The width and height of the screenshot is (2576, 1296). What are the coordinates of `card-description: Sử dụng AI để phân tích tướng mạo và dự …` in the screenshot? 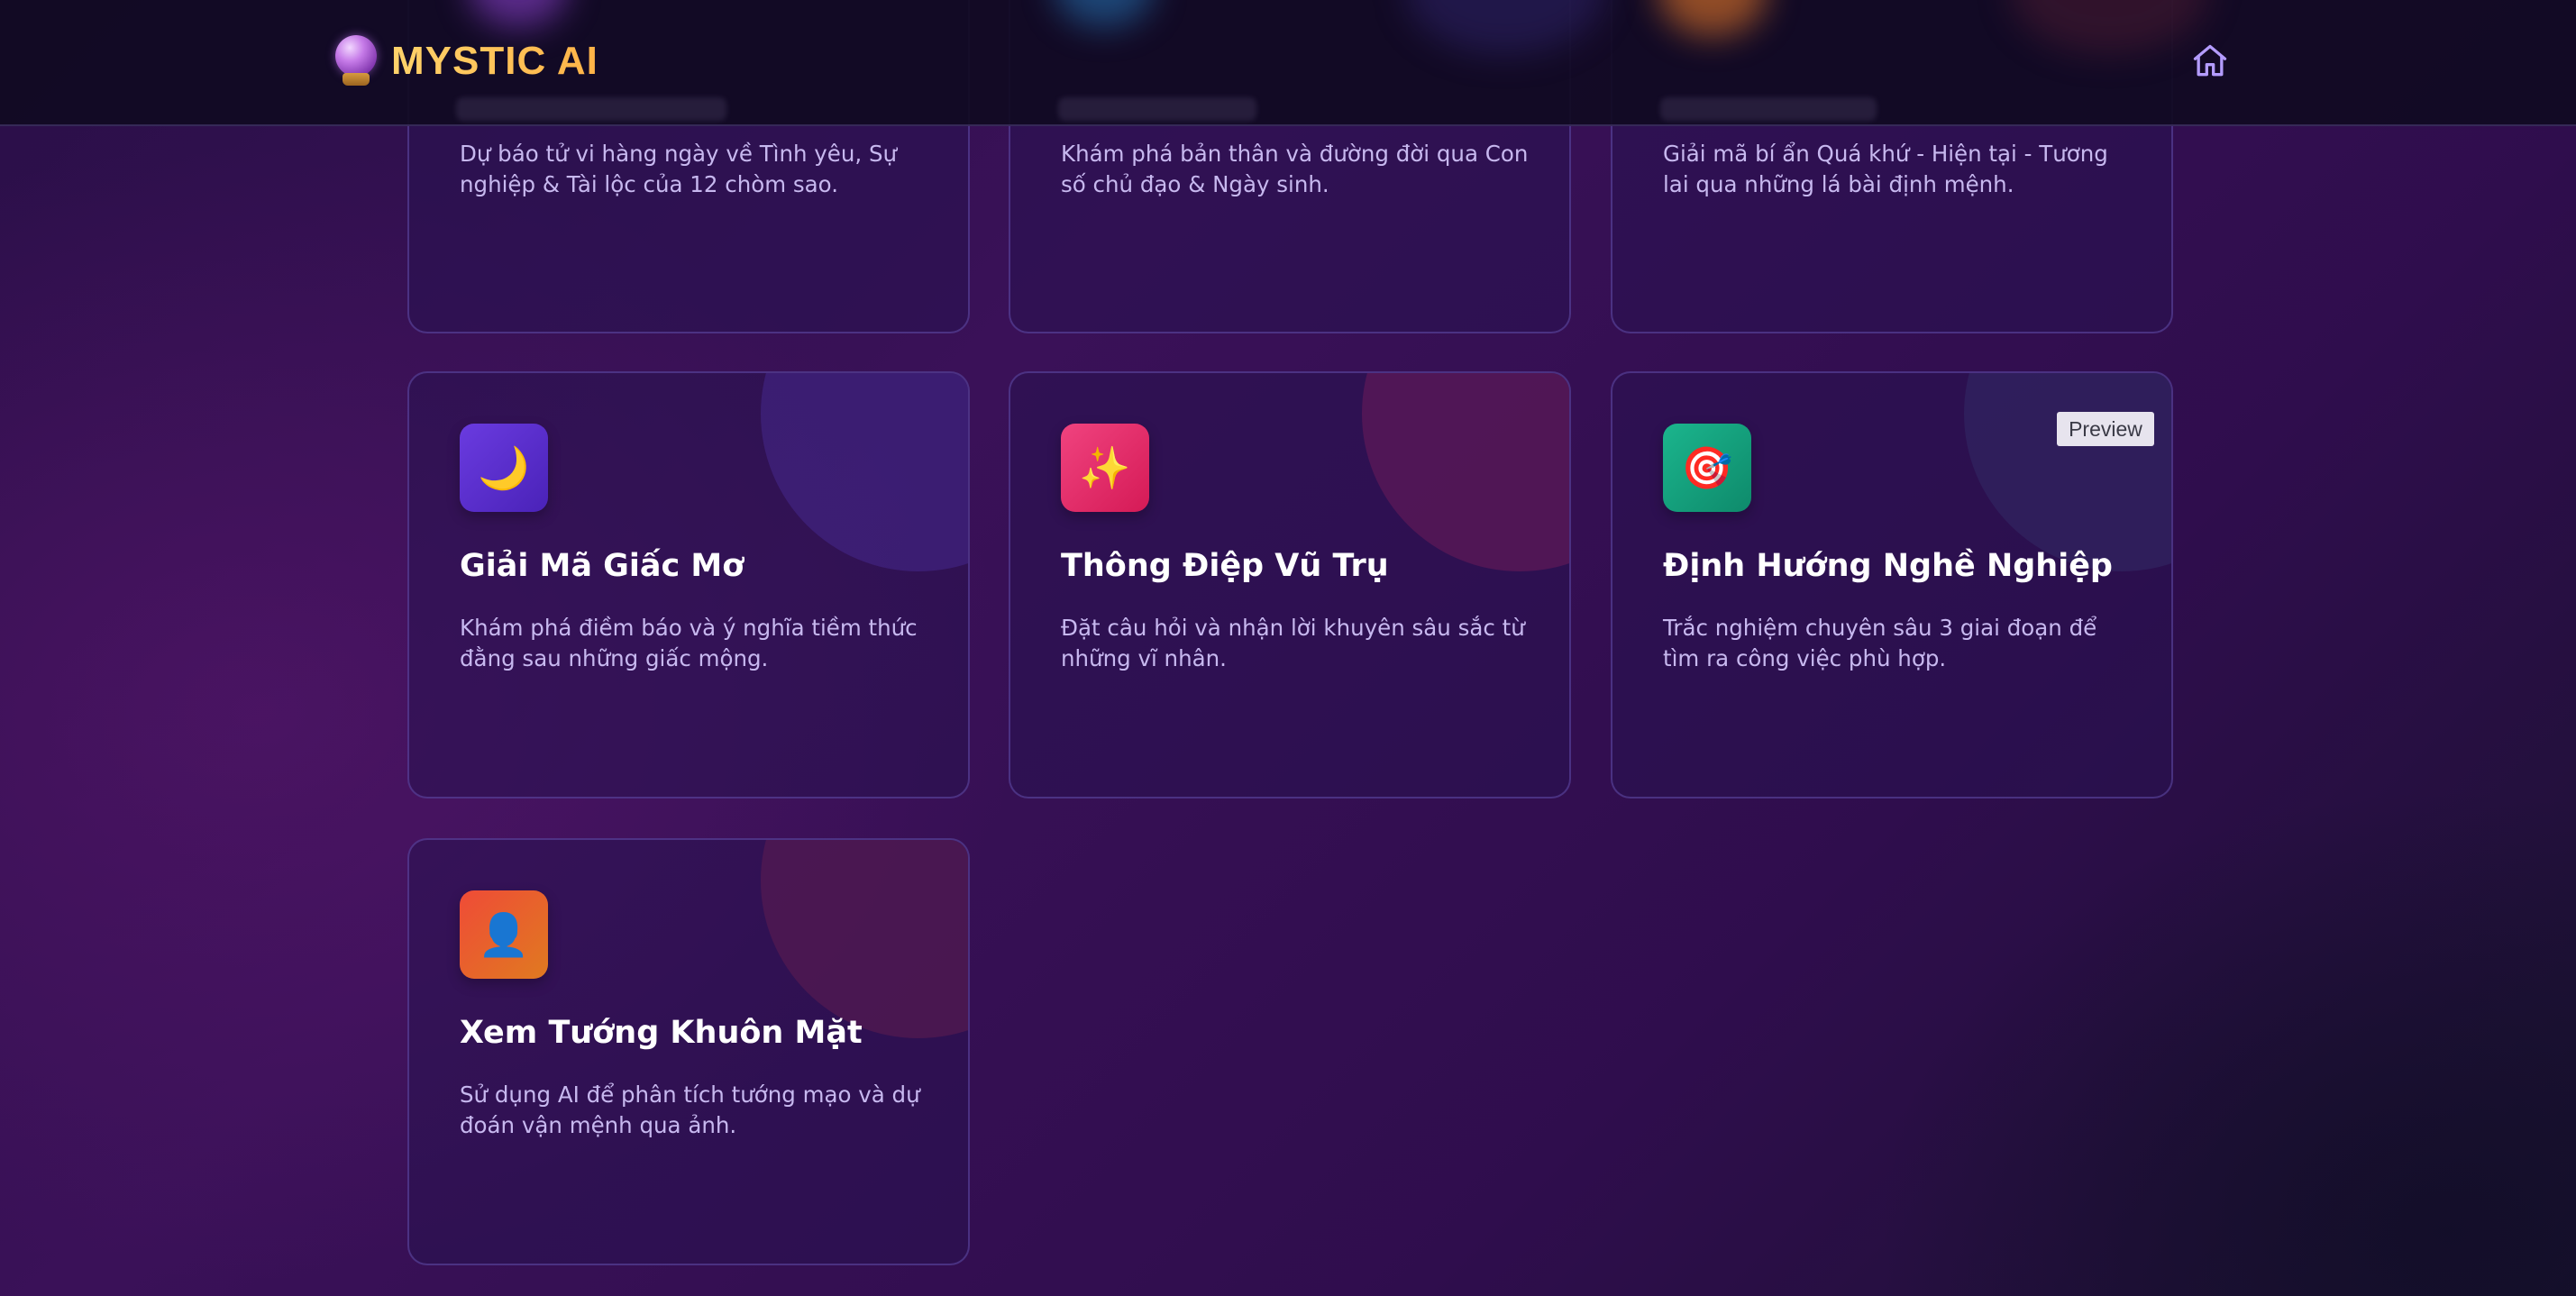 It's located at (690, 1110).